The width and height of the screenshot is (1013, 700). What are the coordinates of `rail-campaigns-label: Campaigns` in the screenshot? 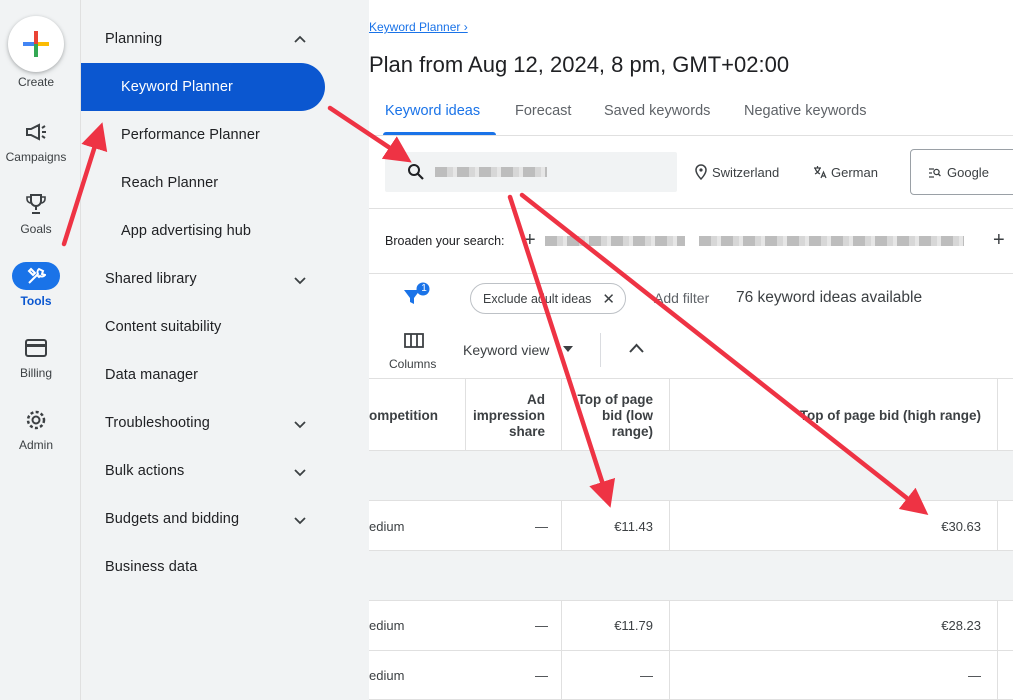 It's located at (36, 157).